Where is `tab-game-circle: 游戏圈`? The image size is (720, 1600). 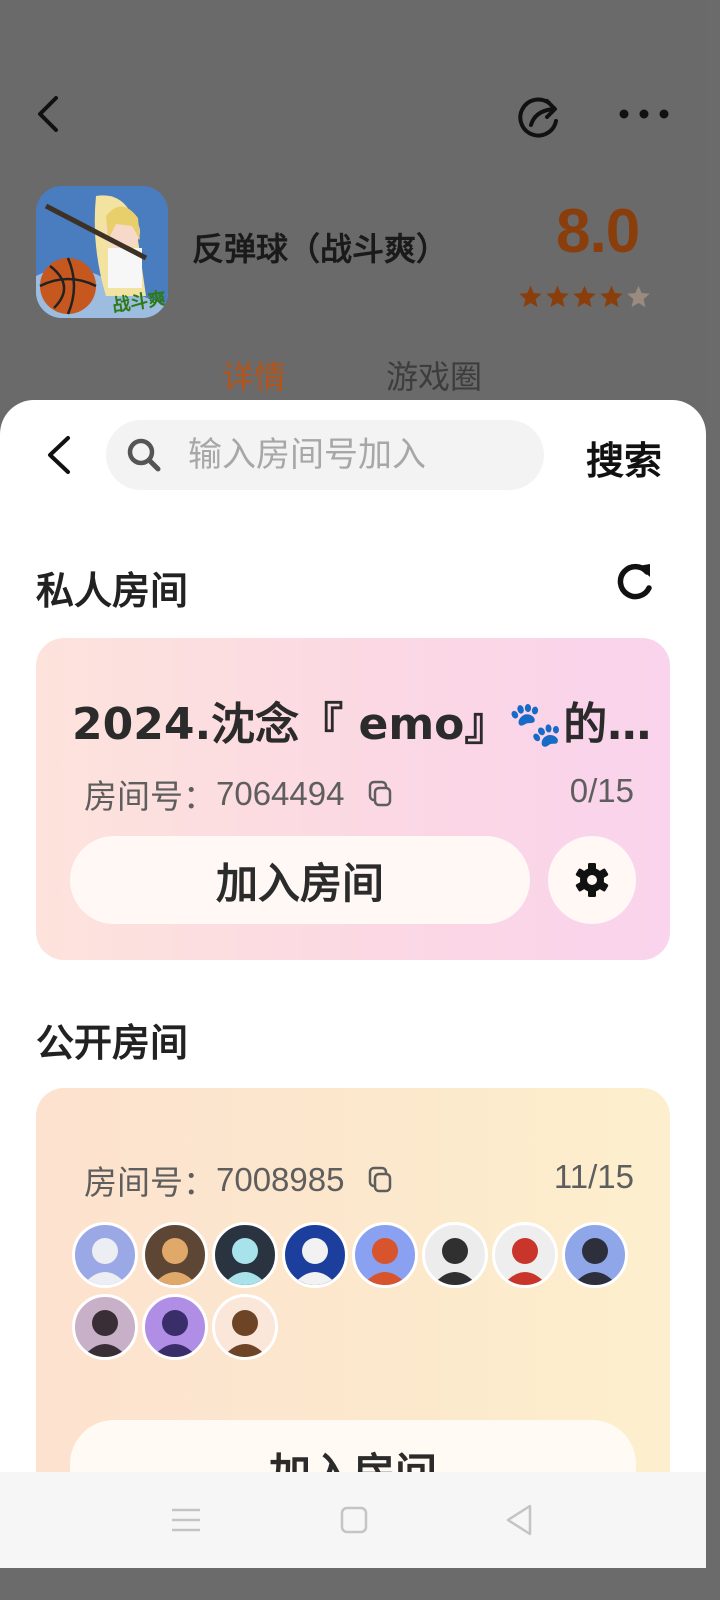
tab-game-circle: 游戏圈 is located at coordinates (434, 375).